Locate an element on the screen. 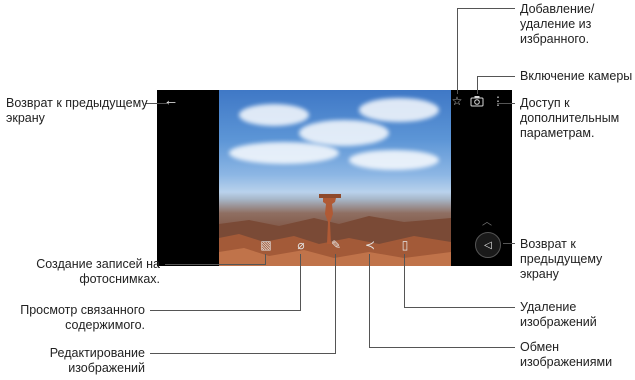 This screenshot has width=635, height=380. callout-notes: Создание записей на фотоснимках. is located at coordinates (98, 271).